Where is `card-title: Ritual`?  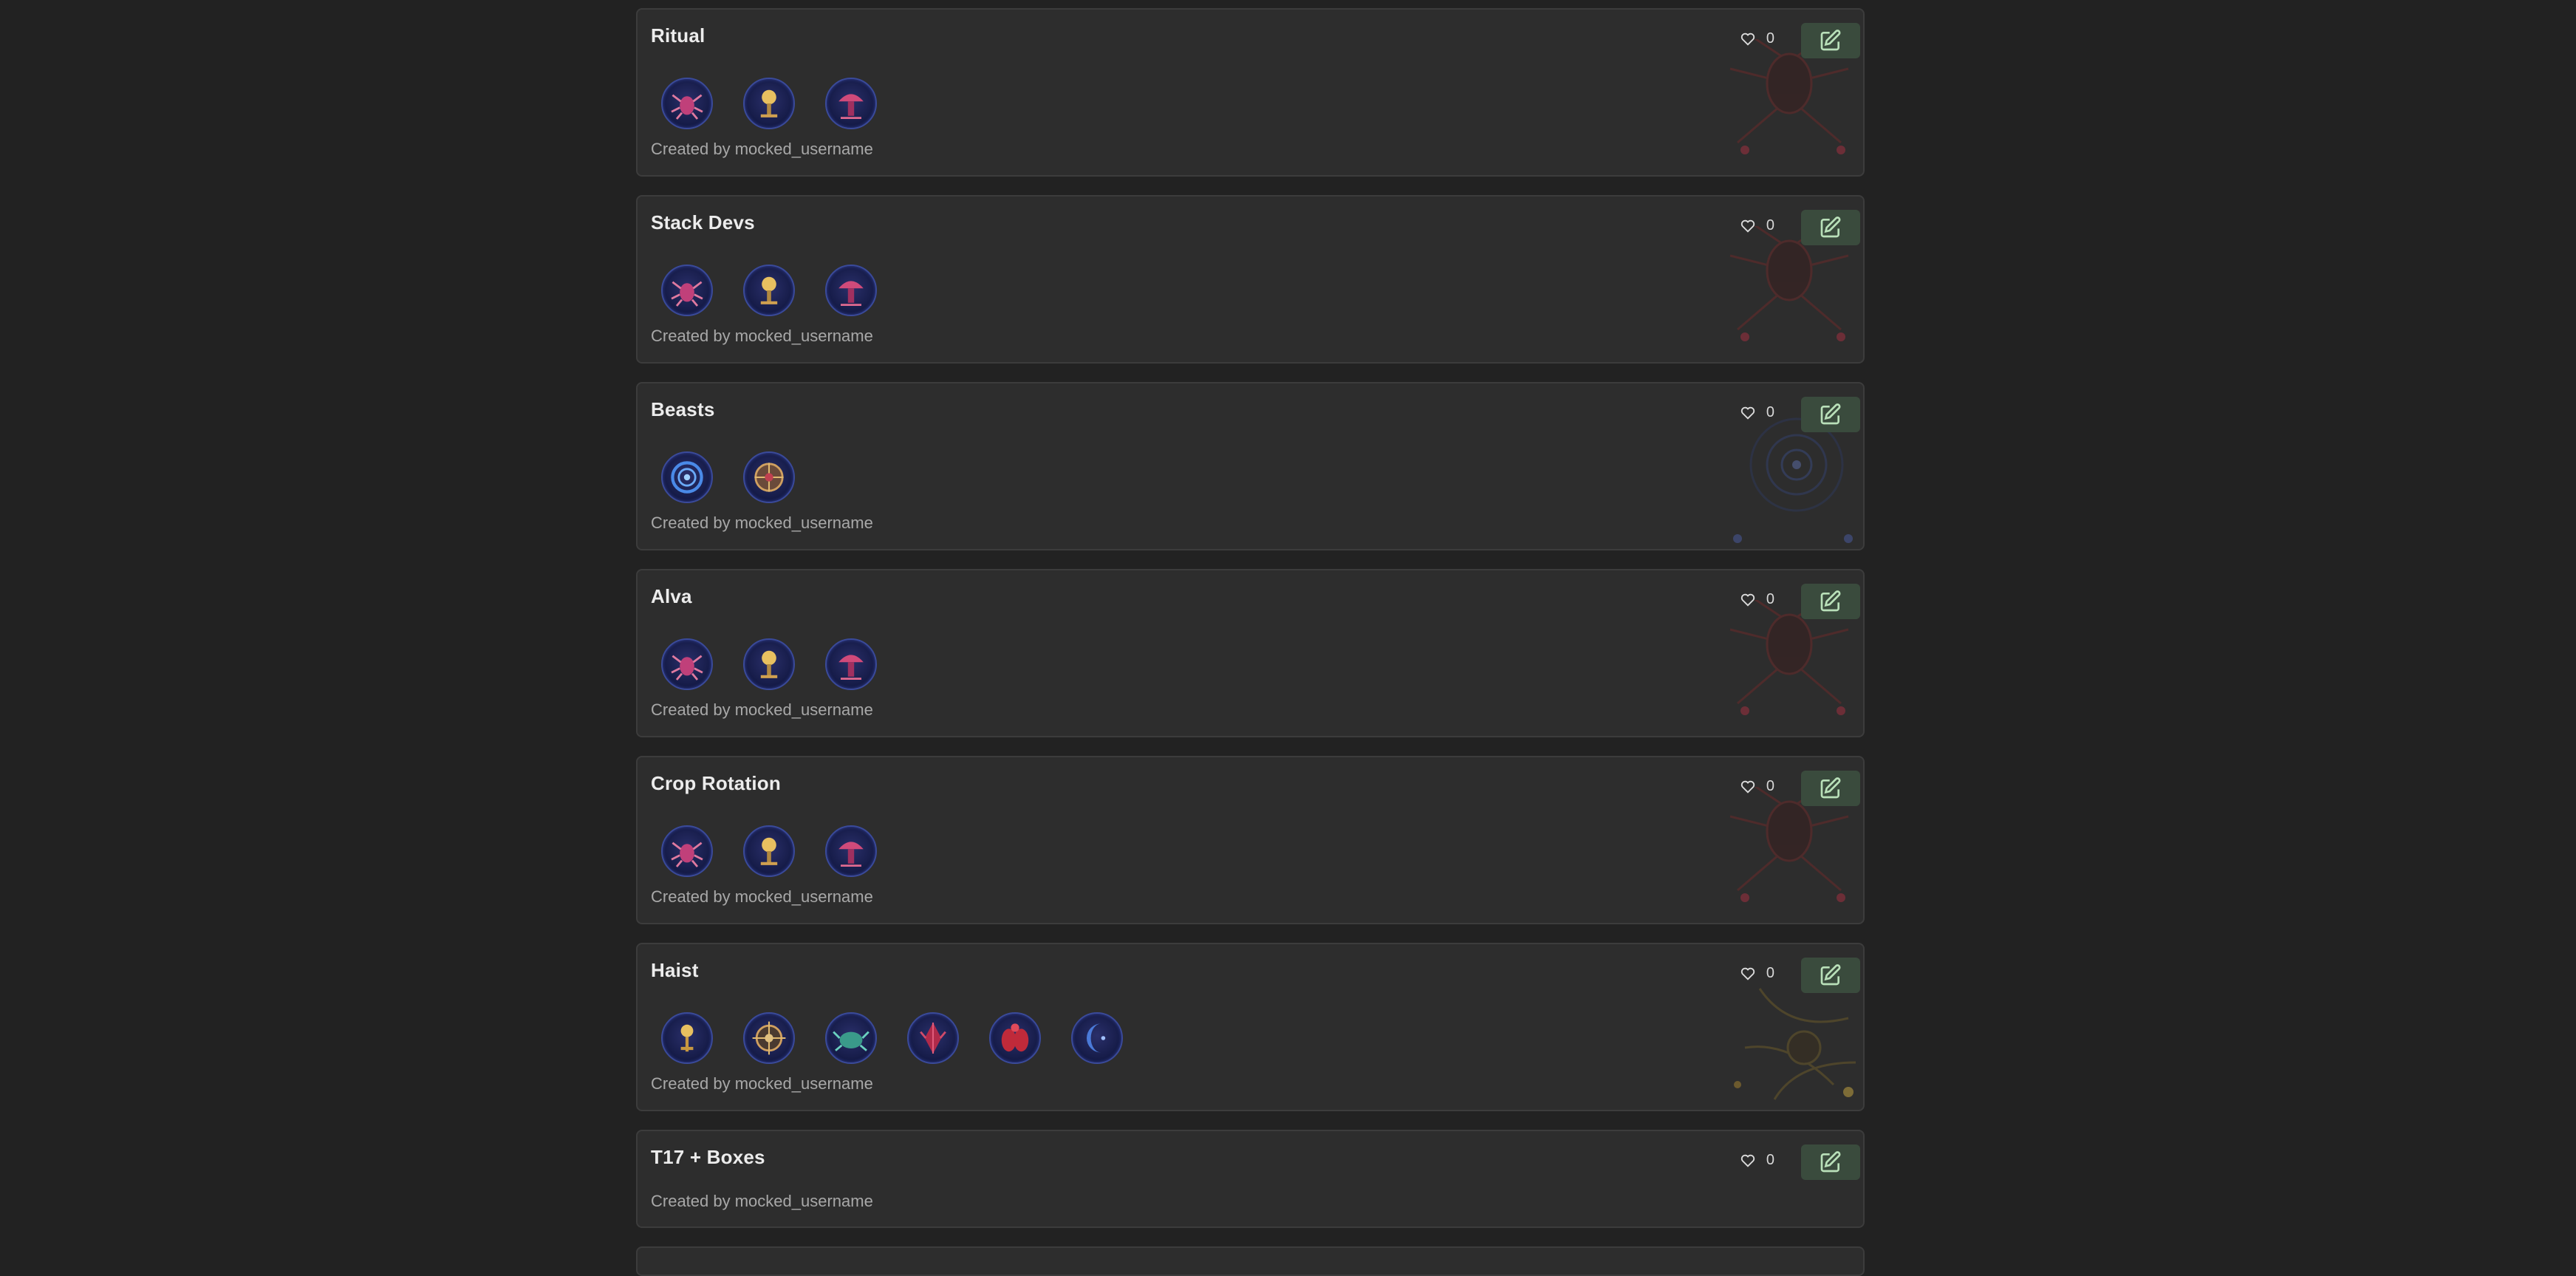
card-title: Ritual is located at coordinates (678, 35).